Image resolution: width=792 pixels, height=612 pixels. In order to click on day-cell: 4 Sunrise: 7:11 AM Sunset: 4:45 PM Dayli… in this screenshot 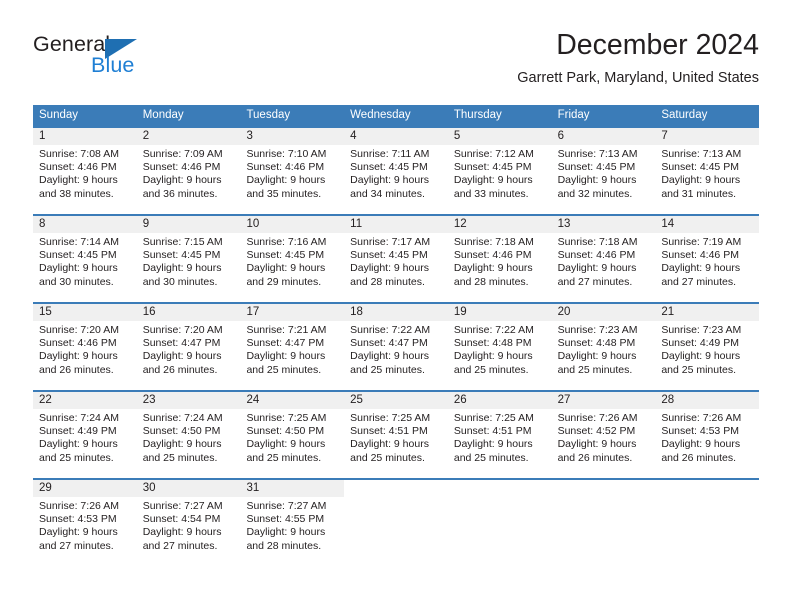, I will do `click(396, 171)`.